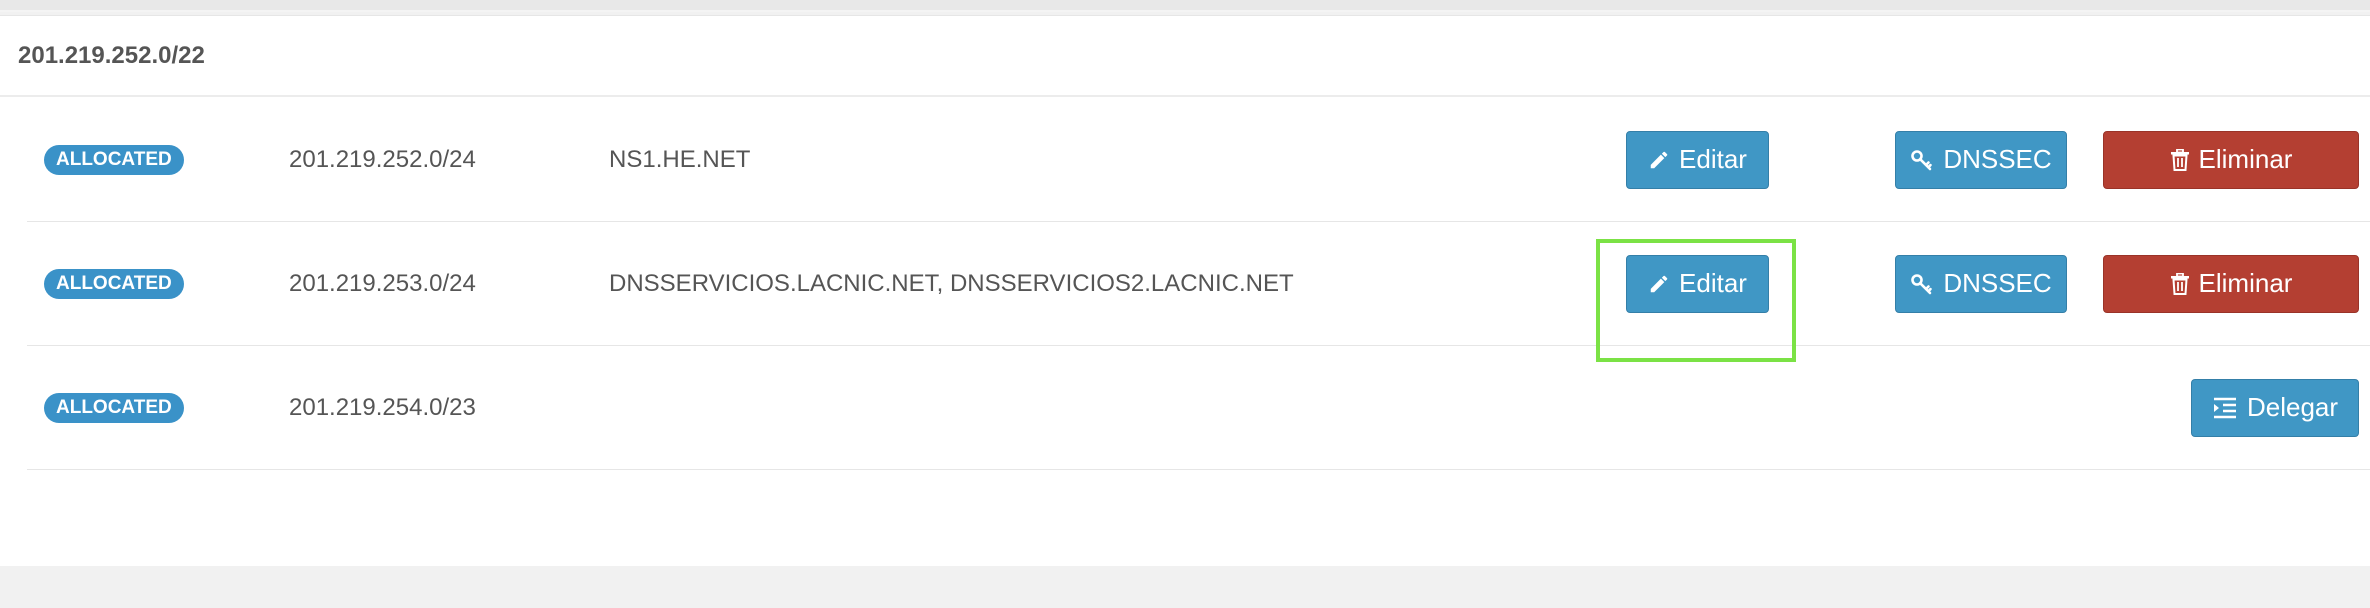 The image size is (2370, 608). I want to click on top-strip, so click(1185, 6).